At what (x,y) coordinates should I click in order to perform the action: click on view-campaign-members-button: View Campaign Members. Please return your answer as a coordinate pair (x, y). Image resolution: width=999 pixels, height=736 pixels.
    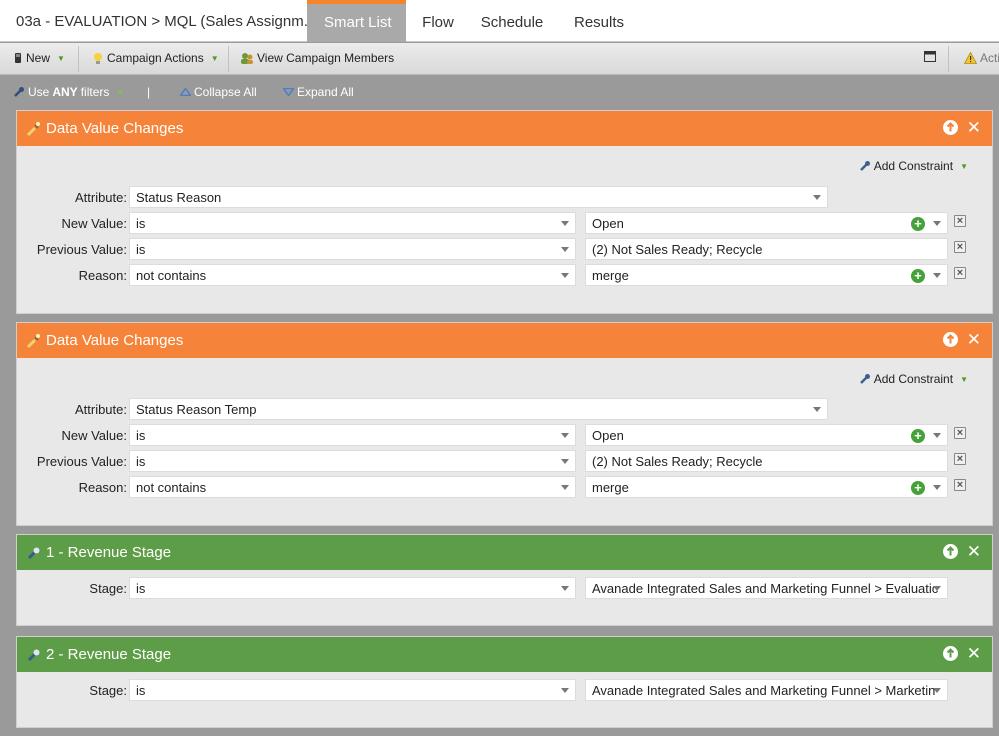
    Looking at the image, I should click on (317, 58).